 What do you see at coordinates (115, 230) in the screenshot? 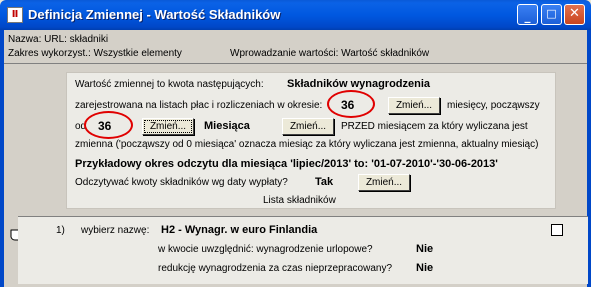
I see `choose-name-label: wybierz nazwę:` at bounding box center [115, 230].